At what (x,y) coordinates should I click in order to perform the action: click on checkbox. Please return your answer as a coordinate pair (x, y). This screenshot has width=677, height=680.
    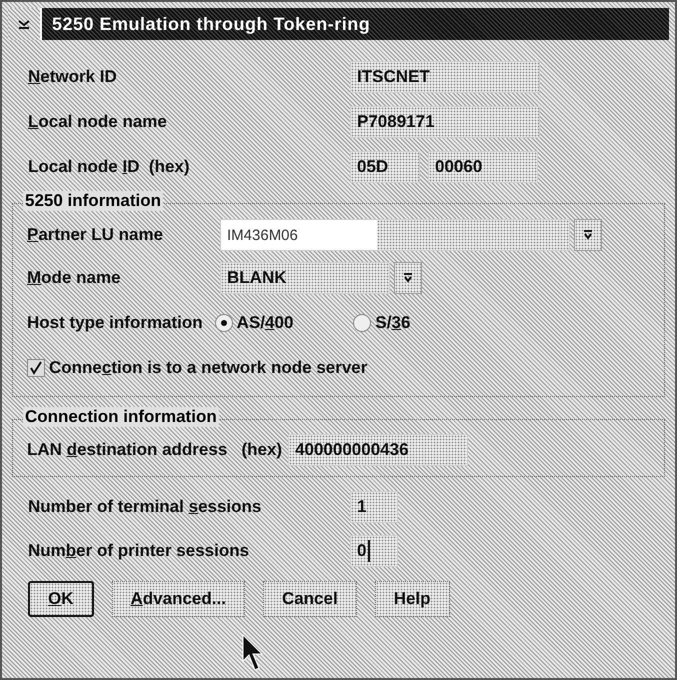
    Looking at the image, I should click on (36, 368).